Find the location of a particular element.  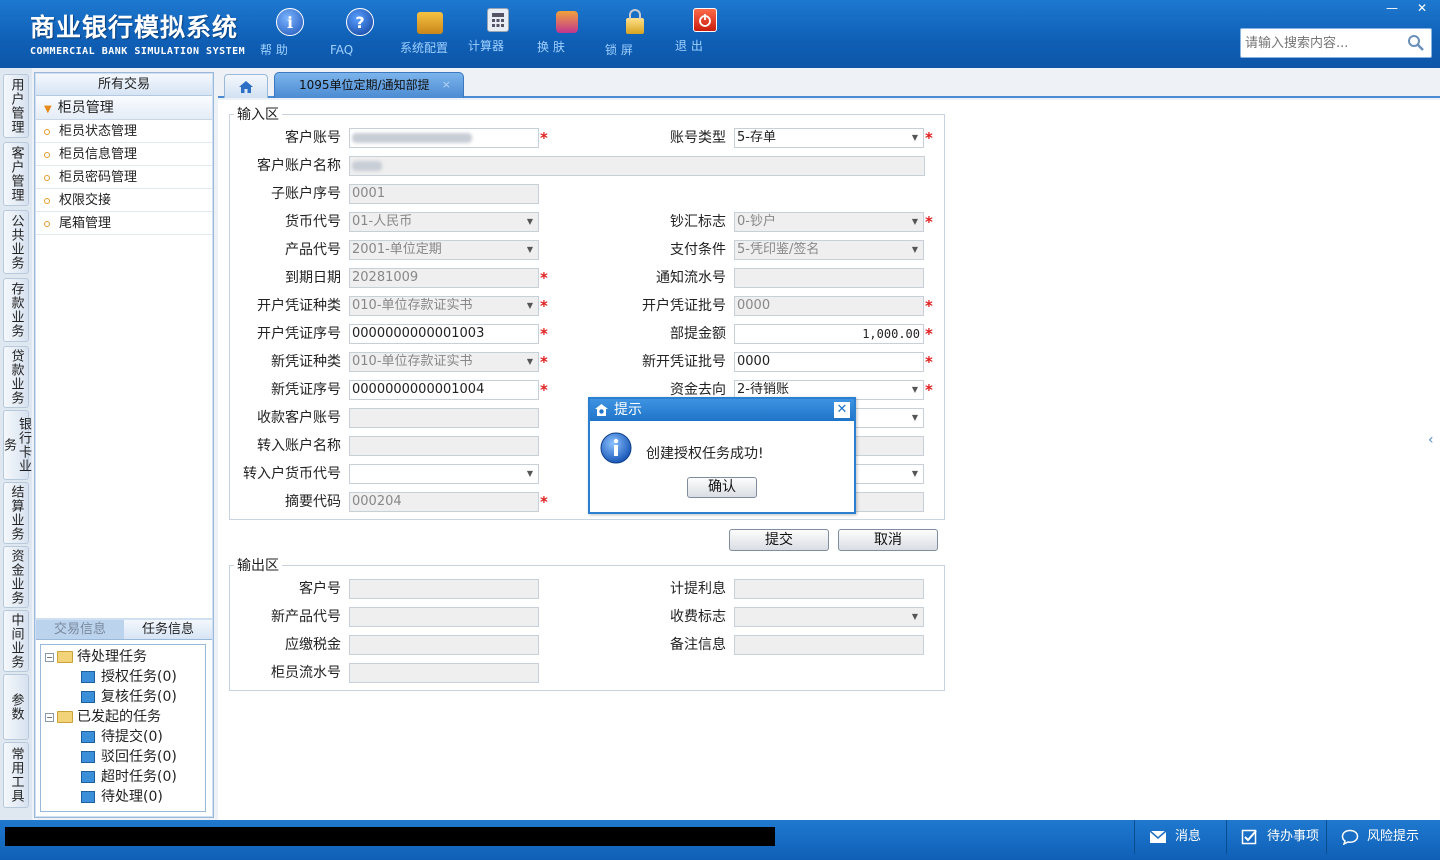

cancel-button: 取消 is located at coordinates (888, 540).